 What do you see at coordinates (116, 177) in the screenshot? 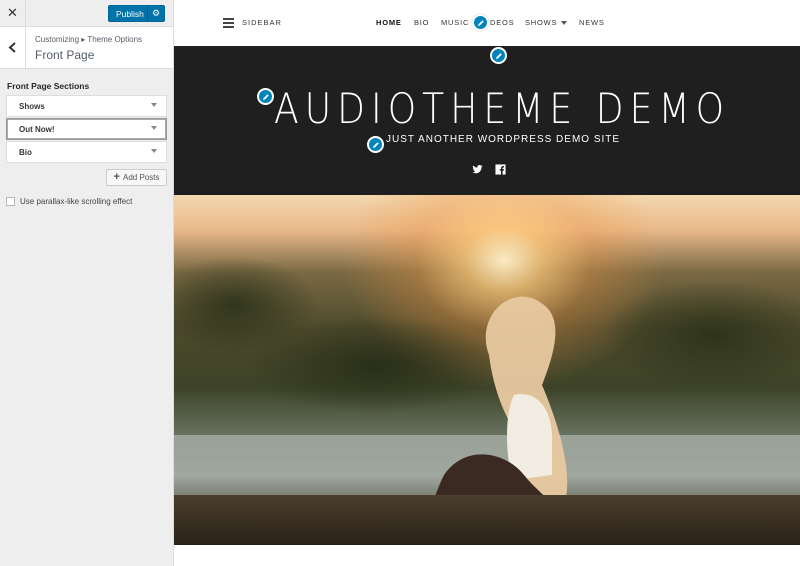
I see `plus-icon: +` at bounding box center [116, 177].